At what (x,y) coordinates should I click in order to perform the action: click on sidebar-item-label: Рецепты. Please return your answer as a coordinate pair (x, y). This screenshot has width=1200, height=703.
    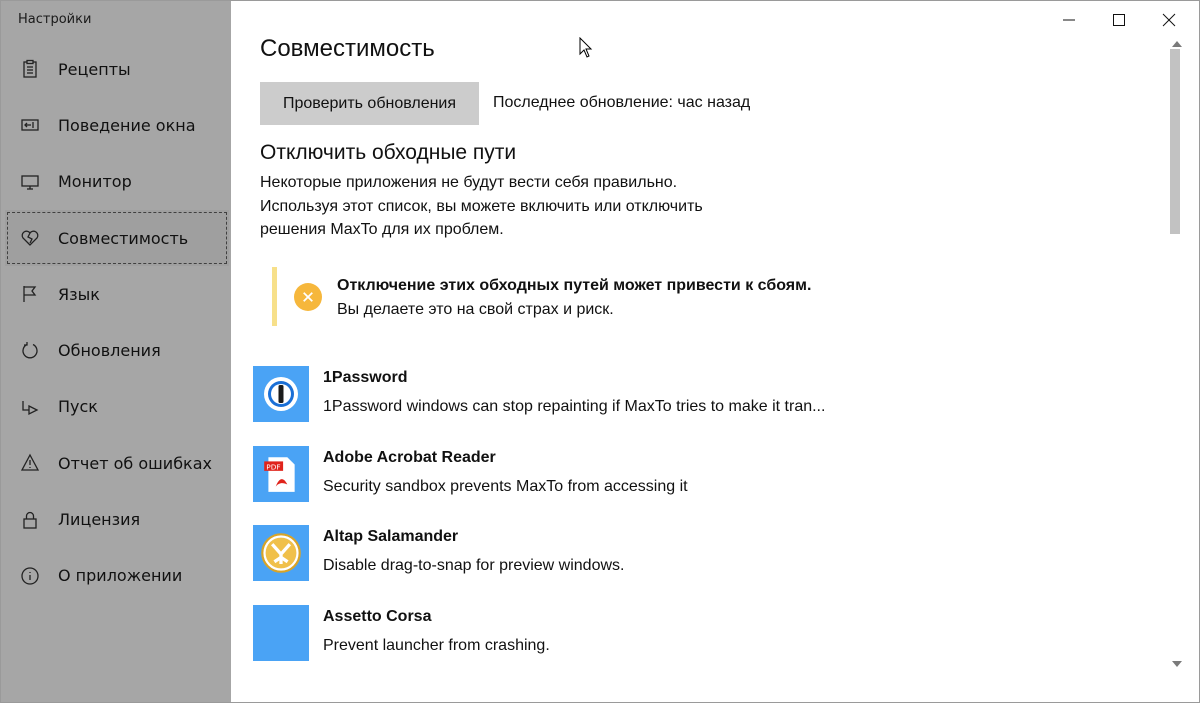
    Looking at the image, I should click on (94, 69).